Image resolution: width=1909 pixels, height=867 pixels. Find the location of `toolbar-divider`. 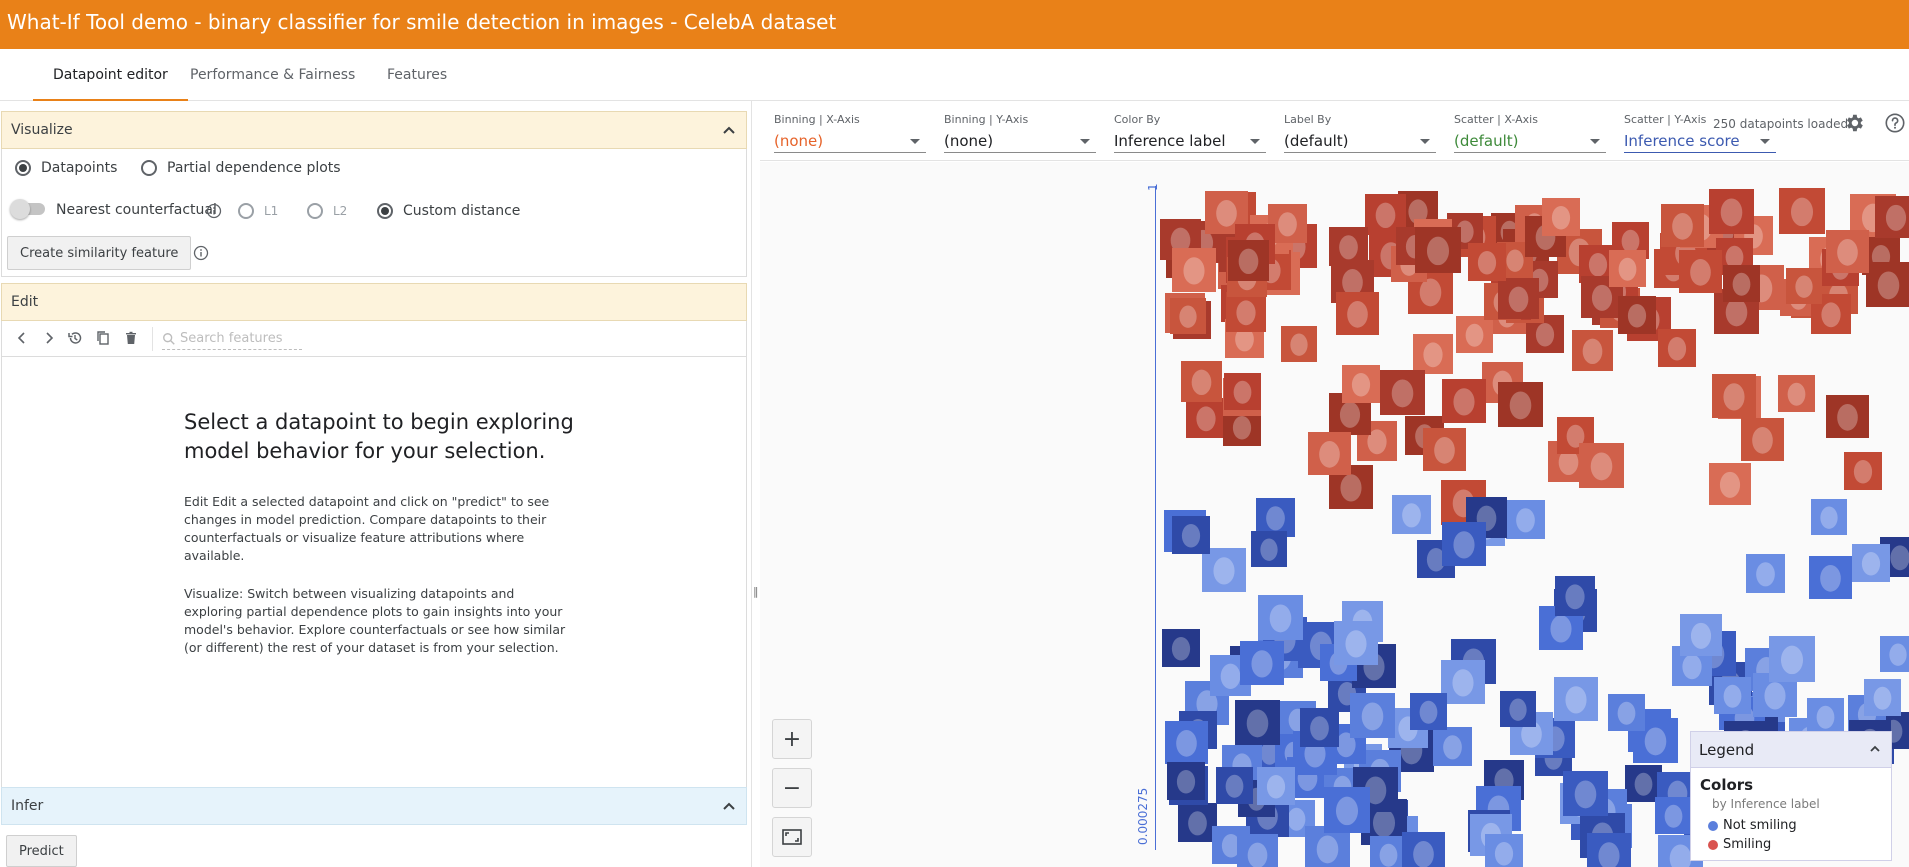

toolbar-divider is located at coordinates (152, 339).